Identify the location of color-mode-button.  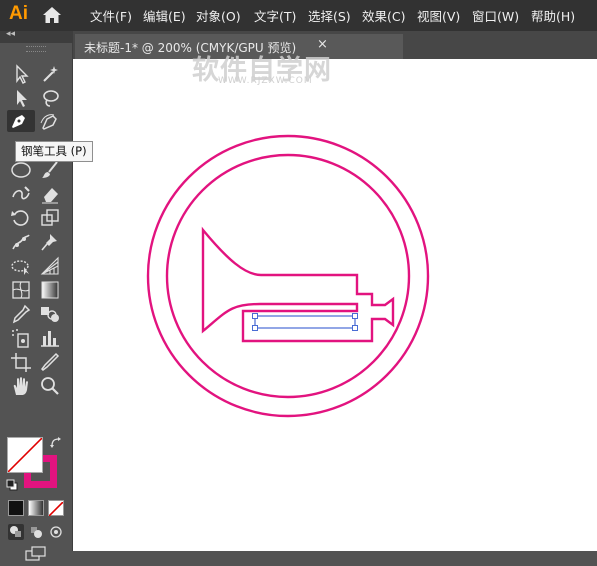
(16, 508).